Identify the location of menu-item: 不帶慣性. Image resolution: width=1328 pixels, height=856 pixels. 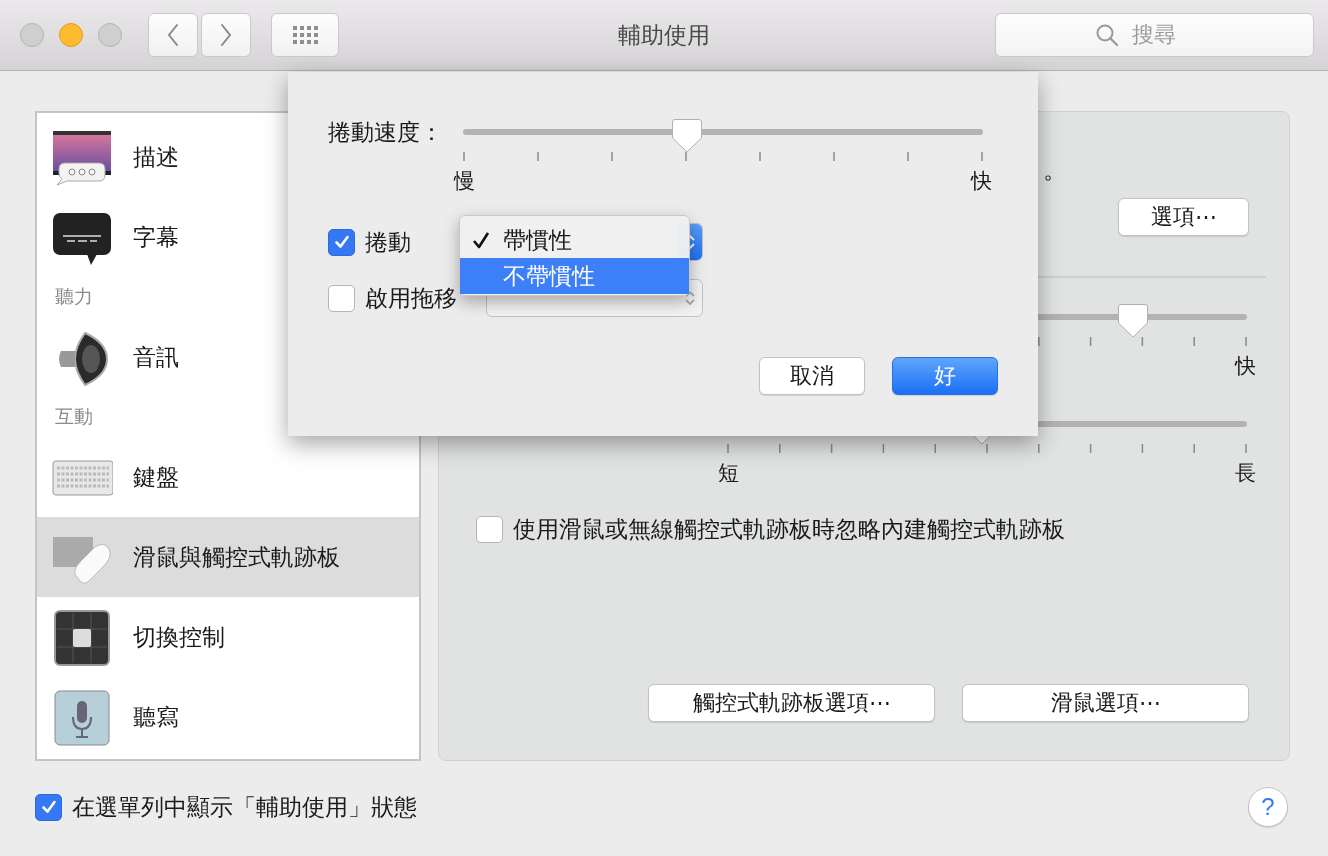
(574, 276).